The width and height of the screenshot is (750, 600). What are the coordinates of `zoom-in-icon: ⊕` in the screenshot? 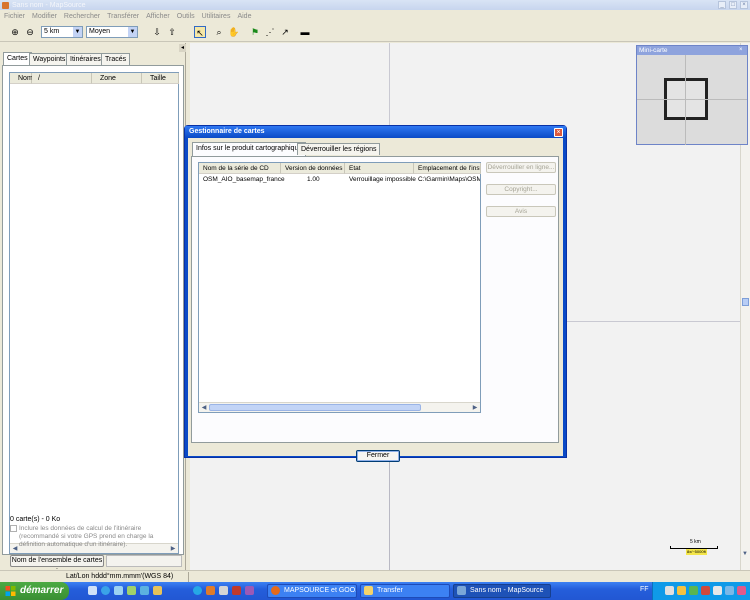 It's located at (15, 32).